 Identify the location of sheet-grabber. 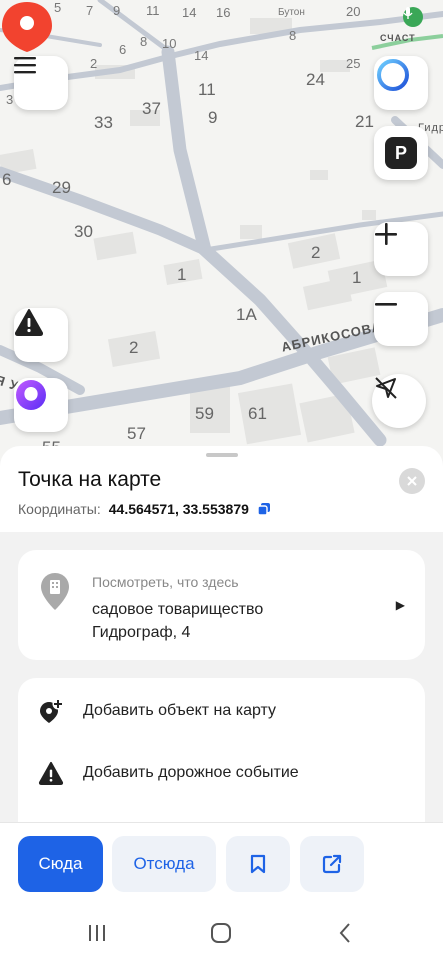
(222, 455).